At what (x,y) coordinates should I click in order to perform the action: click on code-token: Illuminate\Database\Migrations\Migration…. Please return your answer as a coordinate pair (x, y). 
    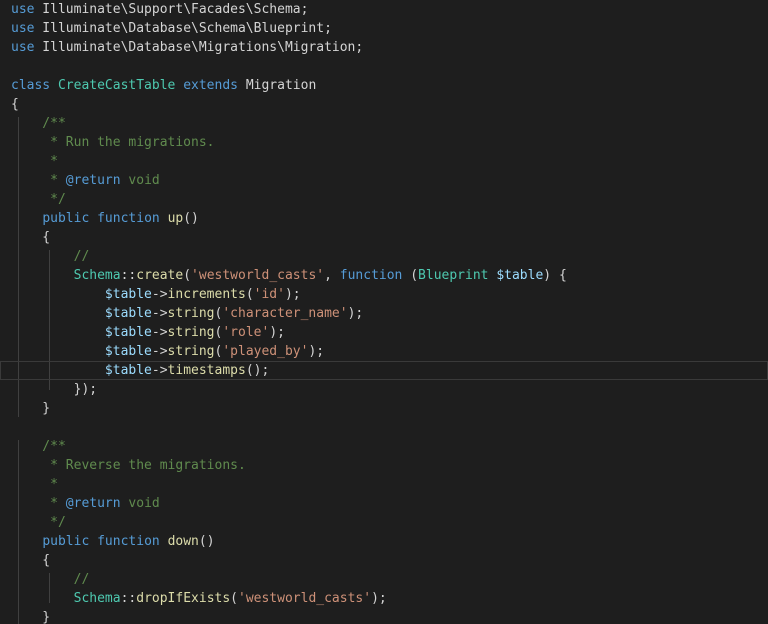
    Looking at the image, I should click on (199, 47).